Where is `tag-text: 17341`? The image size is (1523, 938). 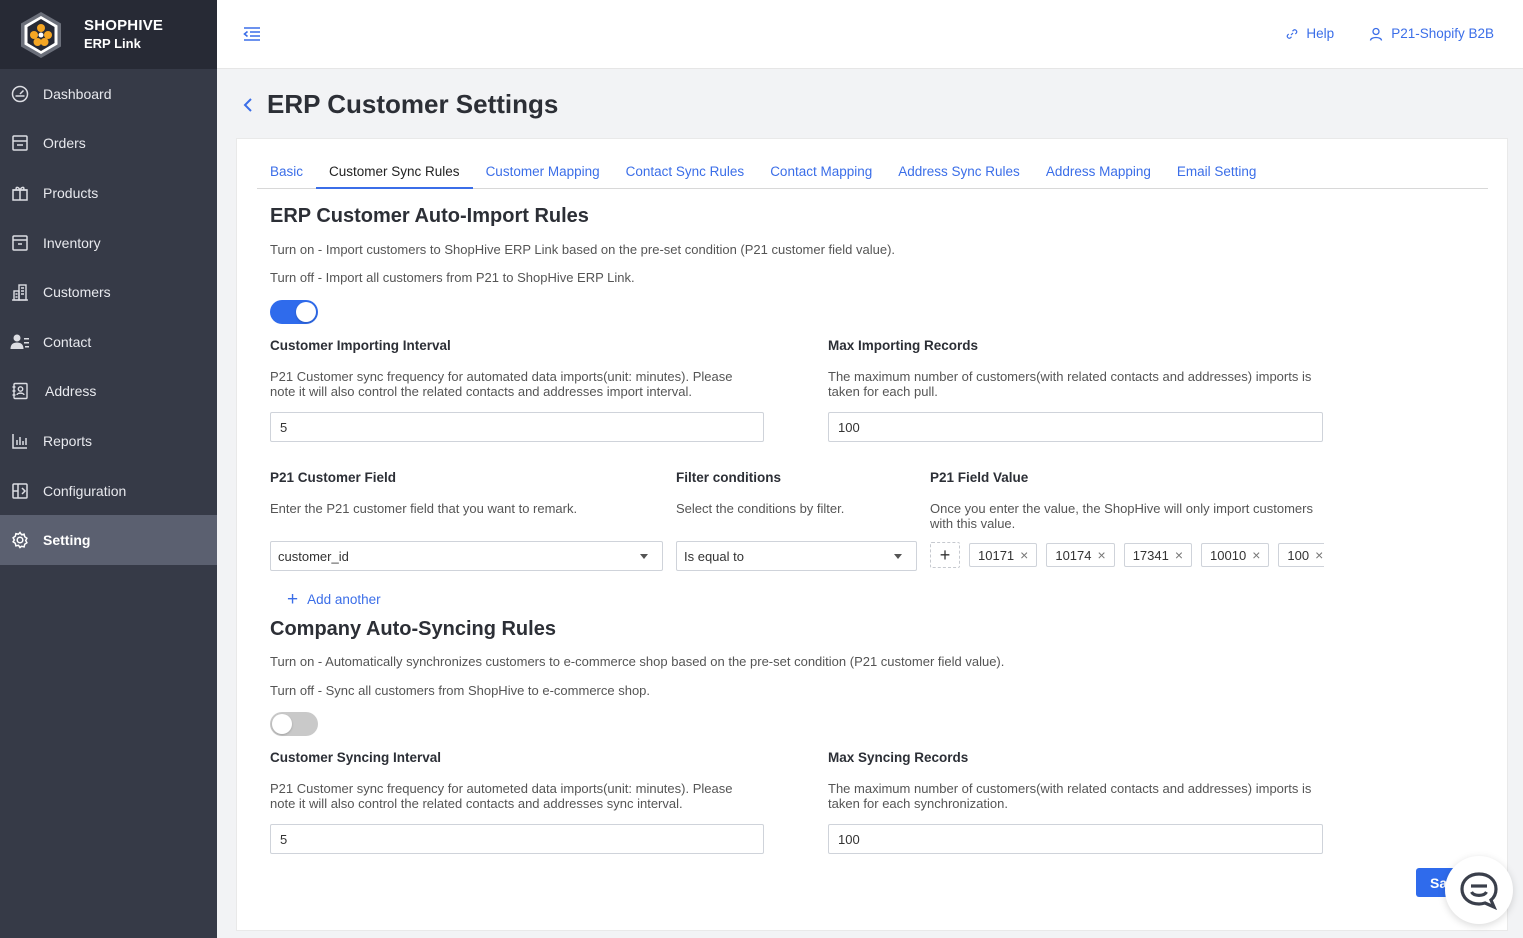 tag-text: 17341 is located at coordinates (1150, 555).